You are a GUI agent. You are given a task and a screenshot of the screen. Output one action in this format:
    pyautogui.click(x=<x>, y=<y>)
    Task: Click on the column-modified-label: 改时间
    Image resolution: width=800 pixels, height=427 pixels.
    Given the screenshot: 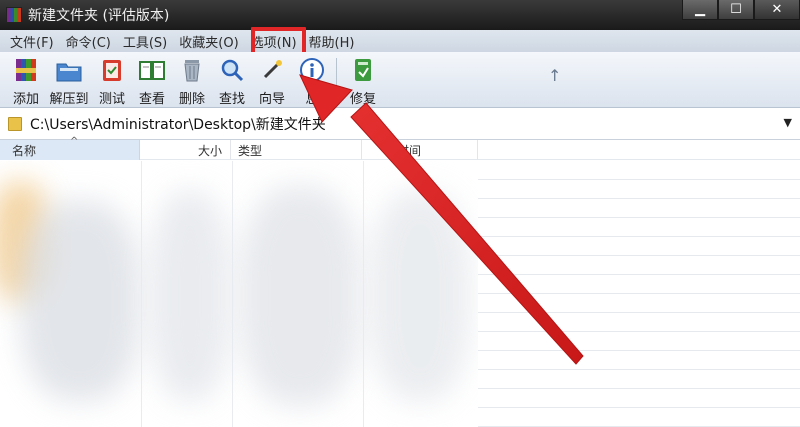 What is the action you would take?
    pyautogui.click(x=403, y=150)
    